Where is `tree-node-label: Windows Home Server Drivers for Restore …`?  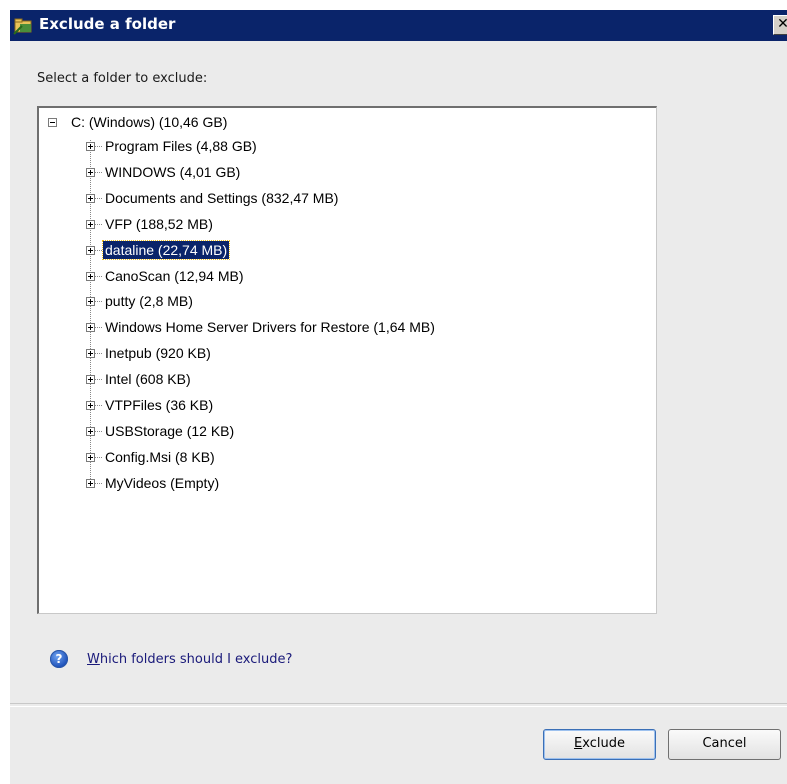
tree-node-label: Windows Home Server Drivers for Restore … is located at coordinates (270, 327).